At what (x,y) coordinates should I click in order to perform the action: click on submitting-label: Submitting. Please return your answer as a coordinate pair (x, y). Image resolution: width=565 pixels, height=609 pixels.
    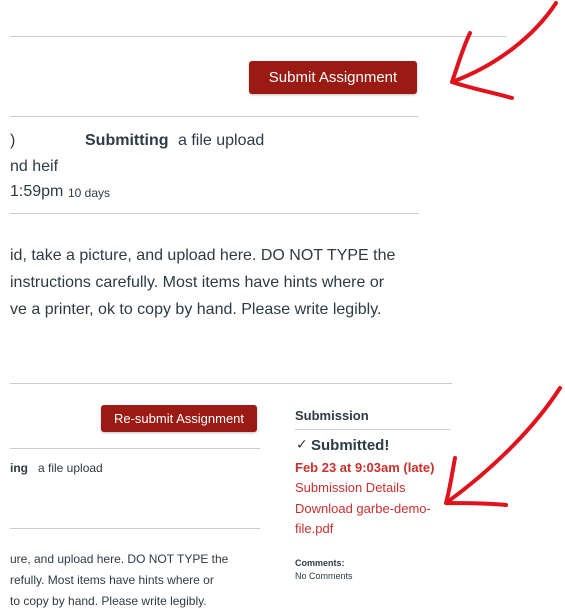
    Looking at the image, I should click on (127, 140).